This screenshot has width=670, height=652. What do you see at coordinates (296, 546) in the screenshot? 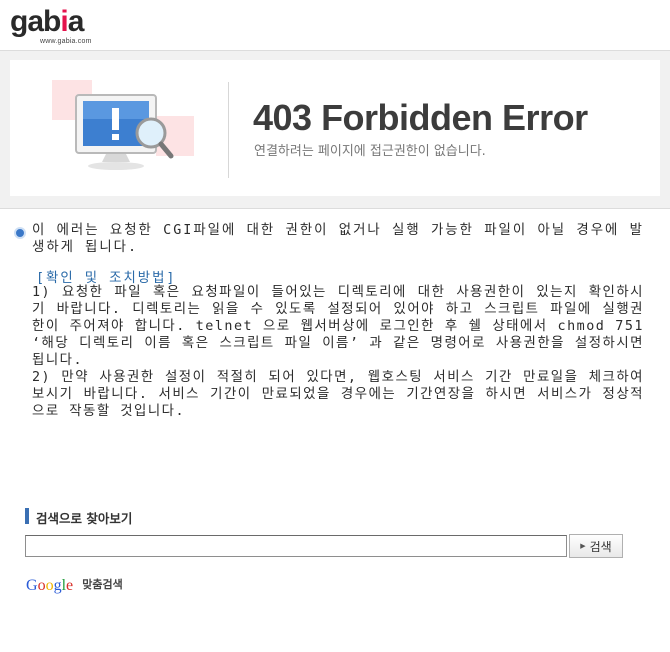
I see `search-input` at bounding box center [296, 546].